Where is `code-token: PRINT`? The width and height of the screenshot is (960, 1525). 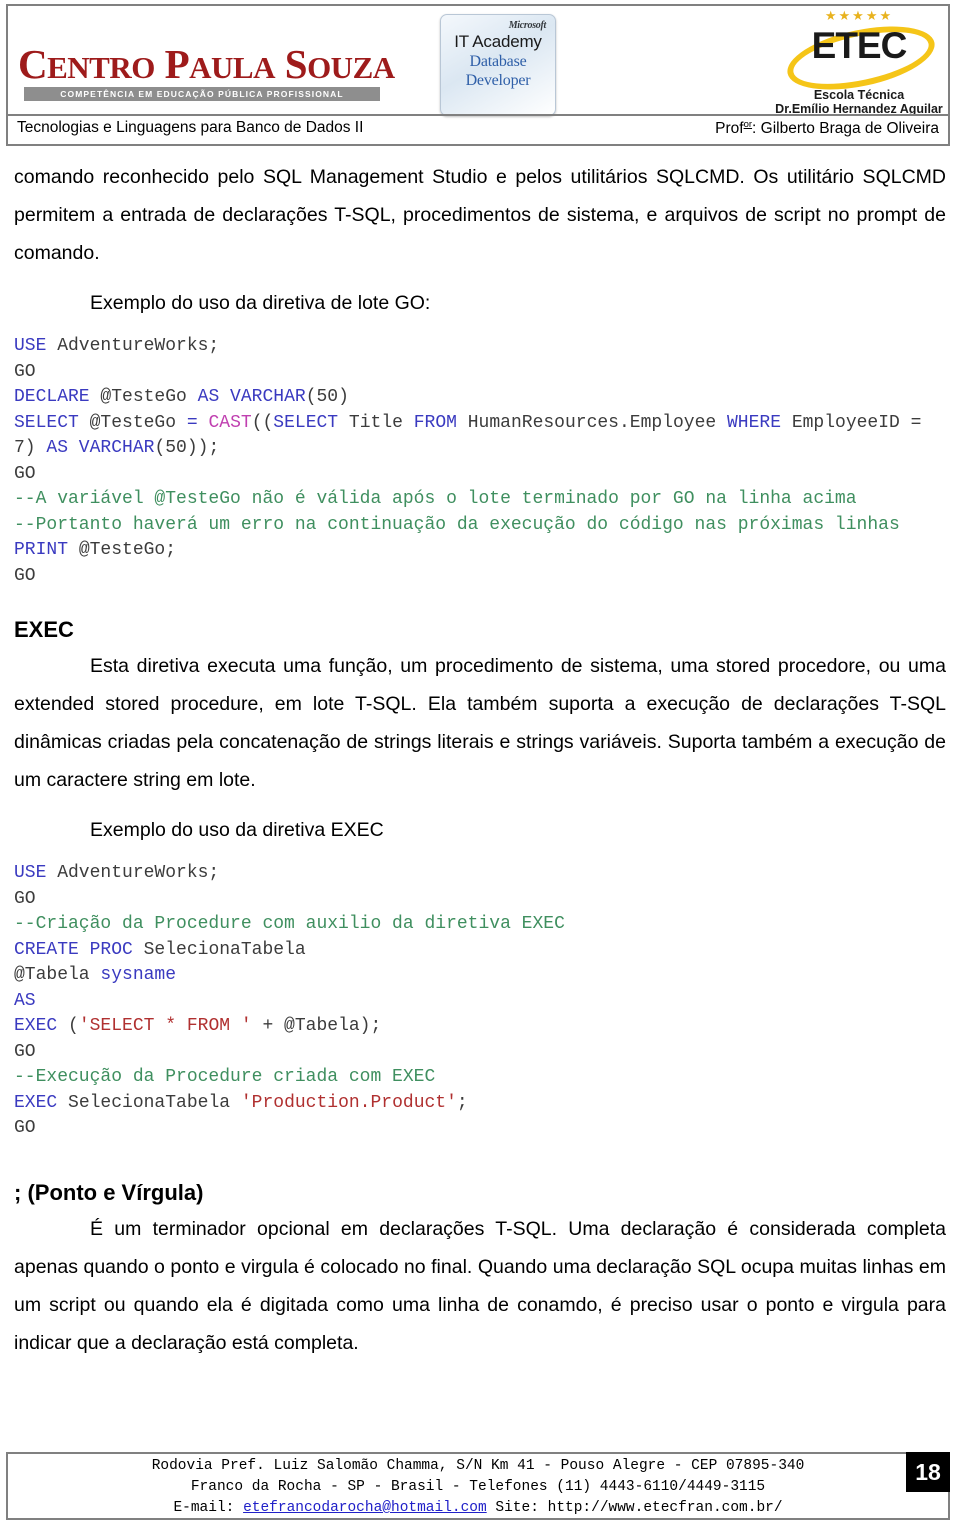
code-token: PRINT is located at coordinates (41, 550).